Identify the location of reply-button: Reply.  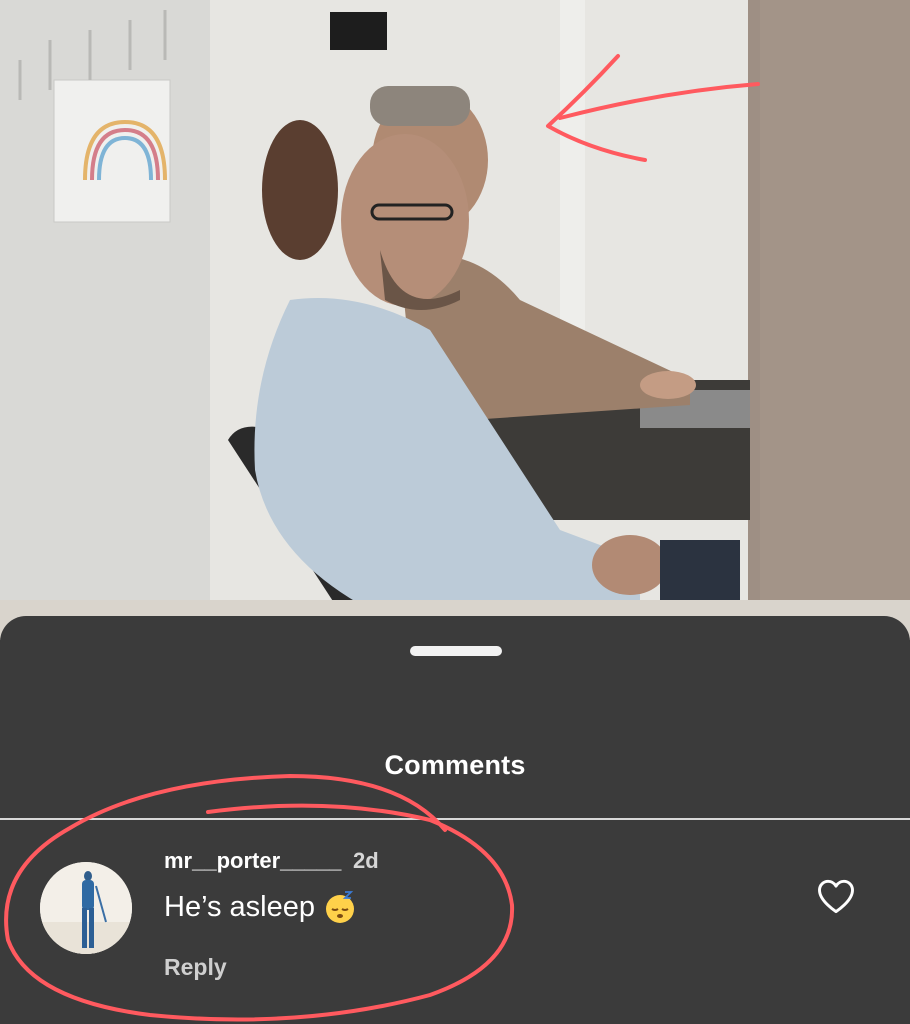
(195, 967).